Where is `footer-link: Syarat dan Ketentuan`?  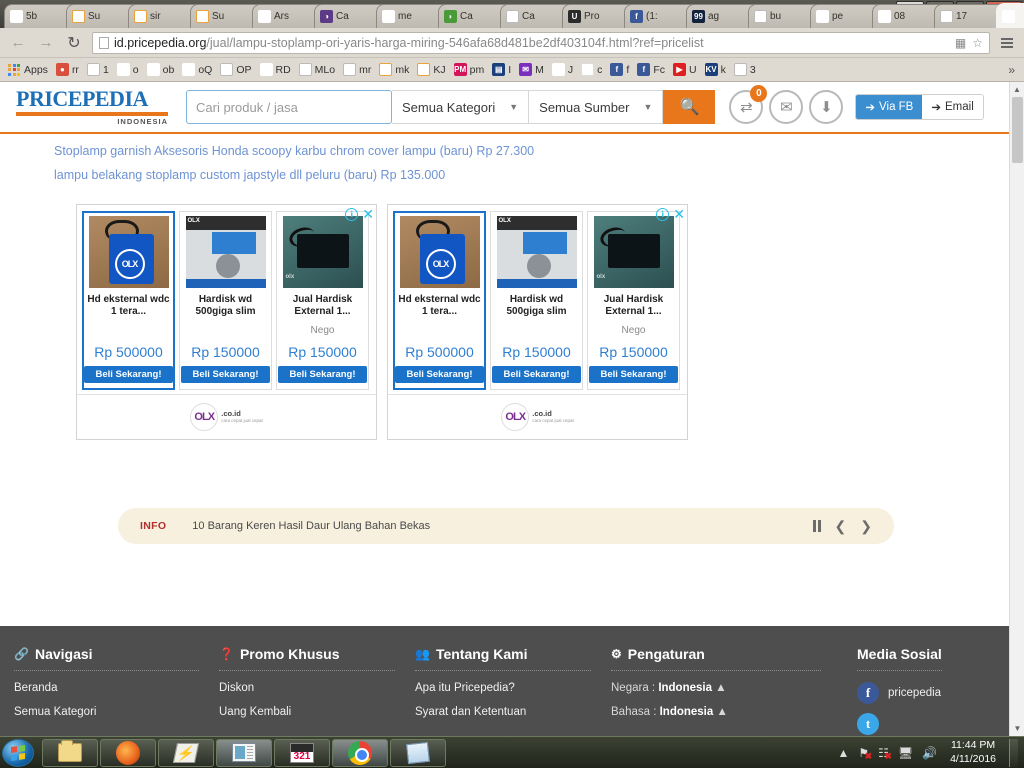
footer-link: Syarat dan Ketentuan is located at coordinates (503, 712).